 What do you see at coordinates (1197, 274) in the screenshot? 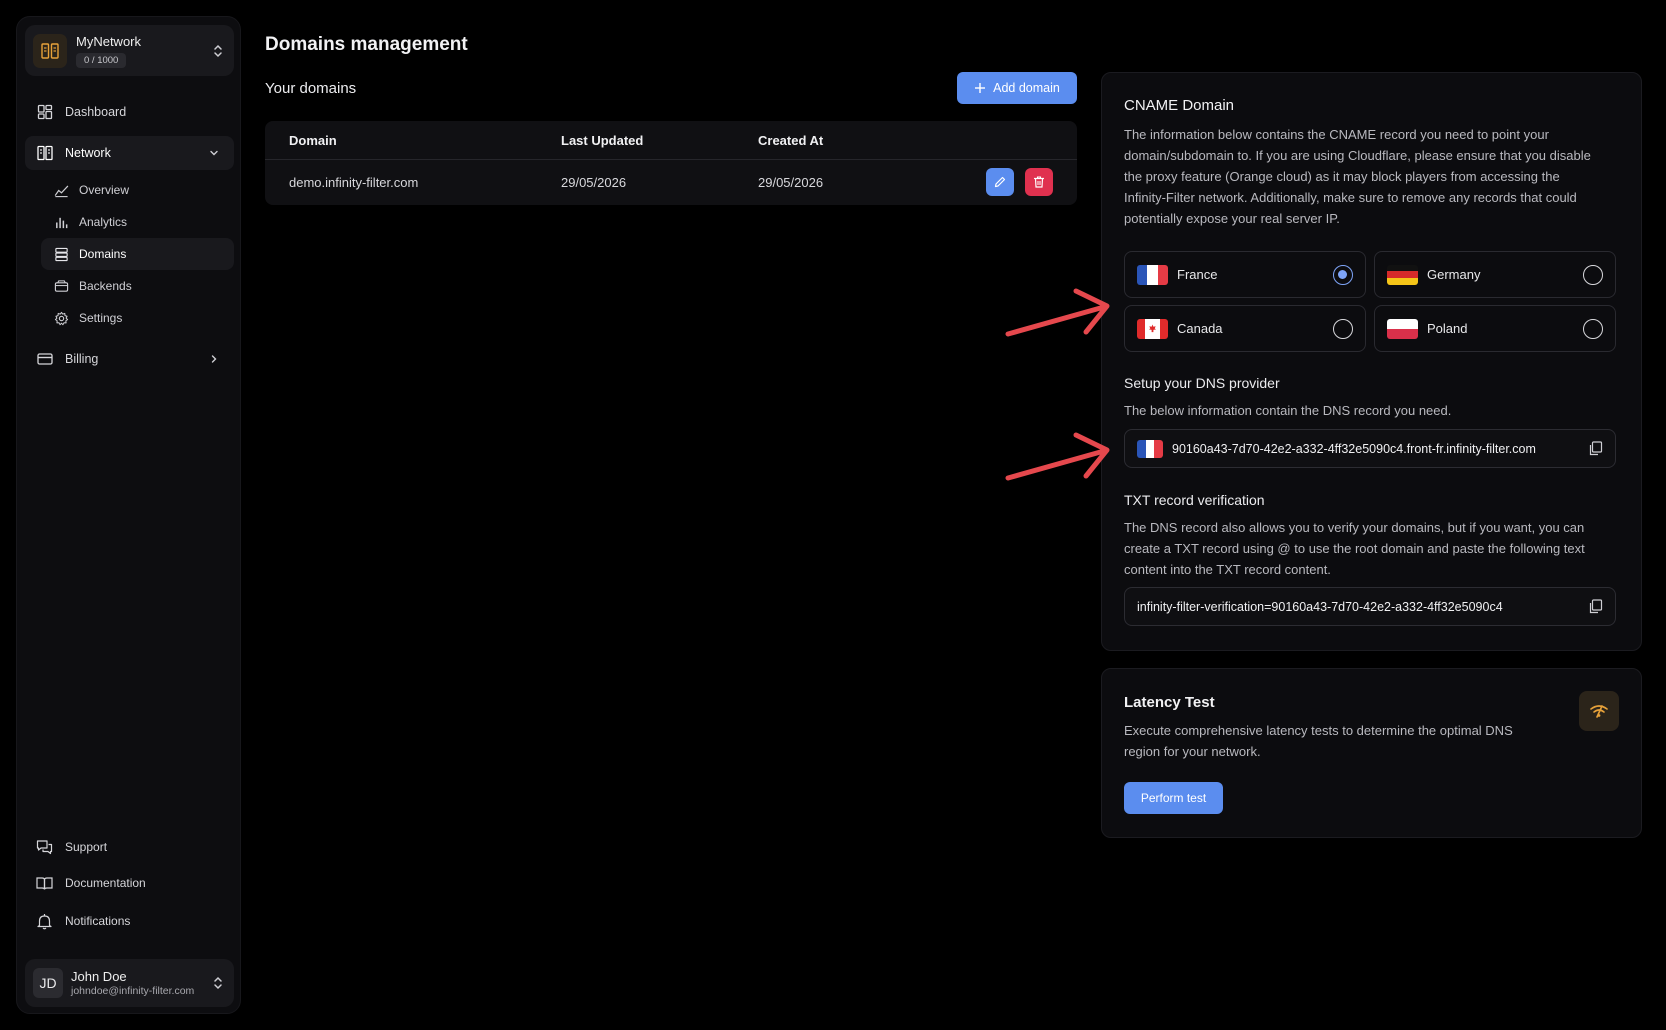
I see `region-label: France` at bounding box center [1197, 274].